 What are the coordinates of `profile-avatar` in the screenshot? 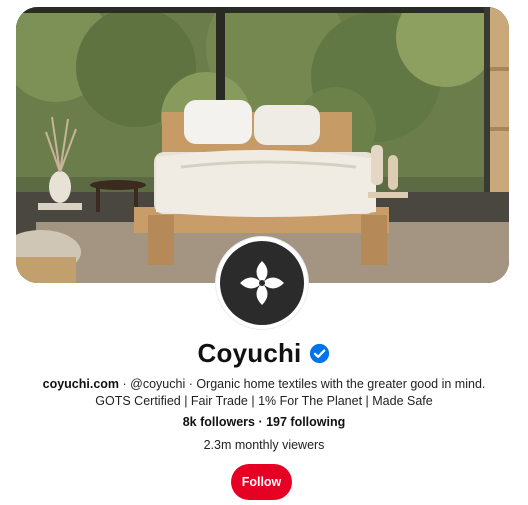 It's located at (262, 283).